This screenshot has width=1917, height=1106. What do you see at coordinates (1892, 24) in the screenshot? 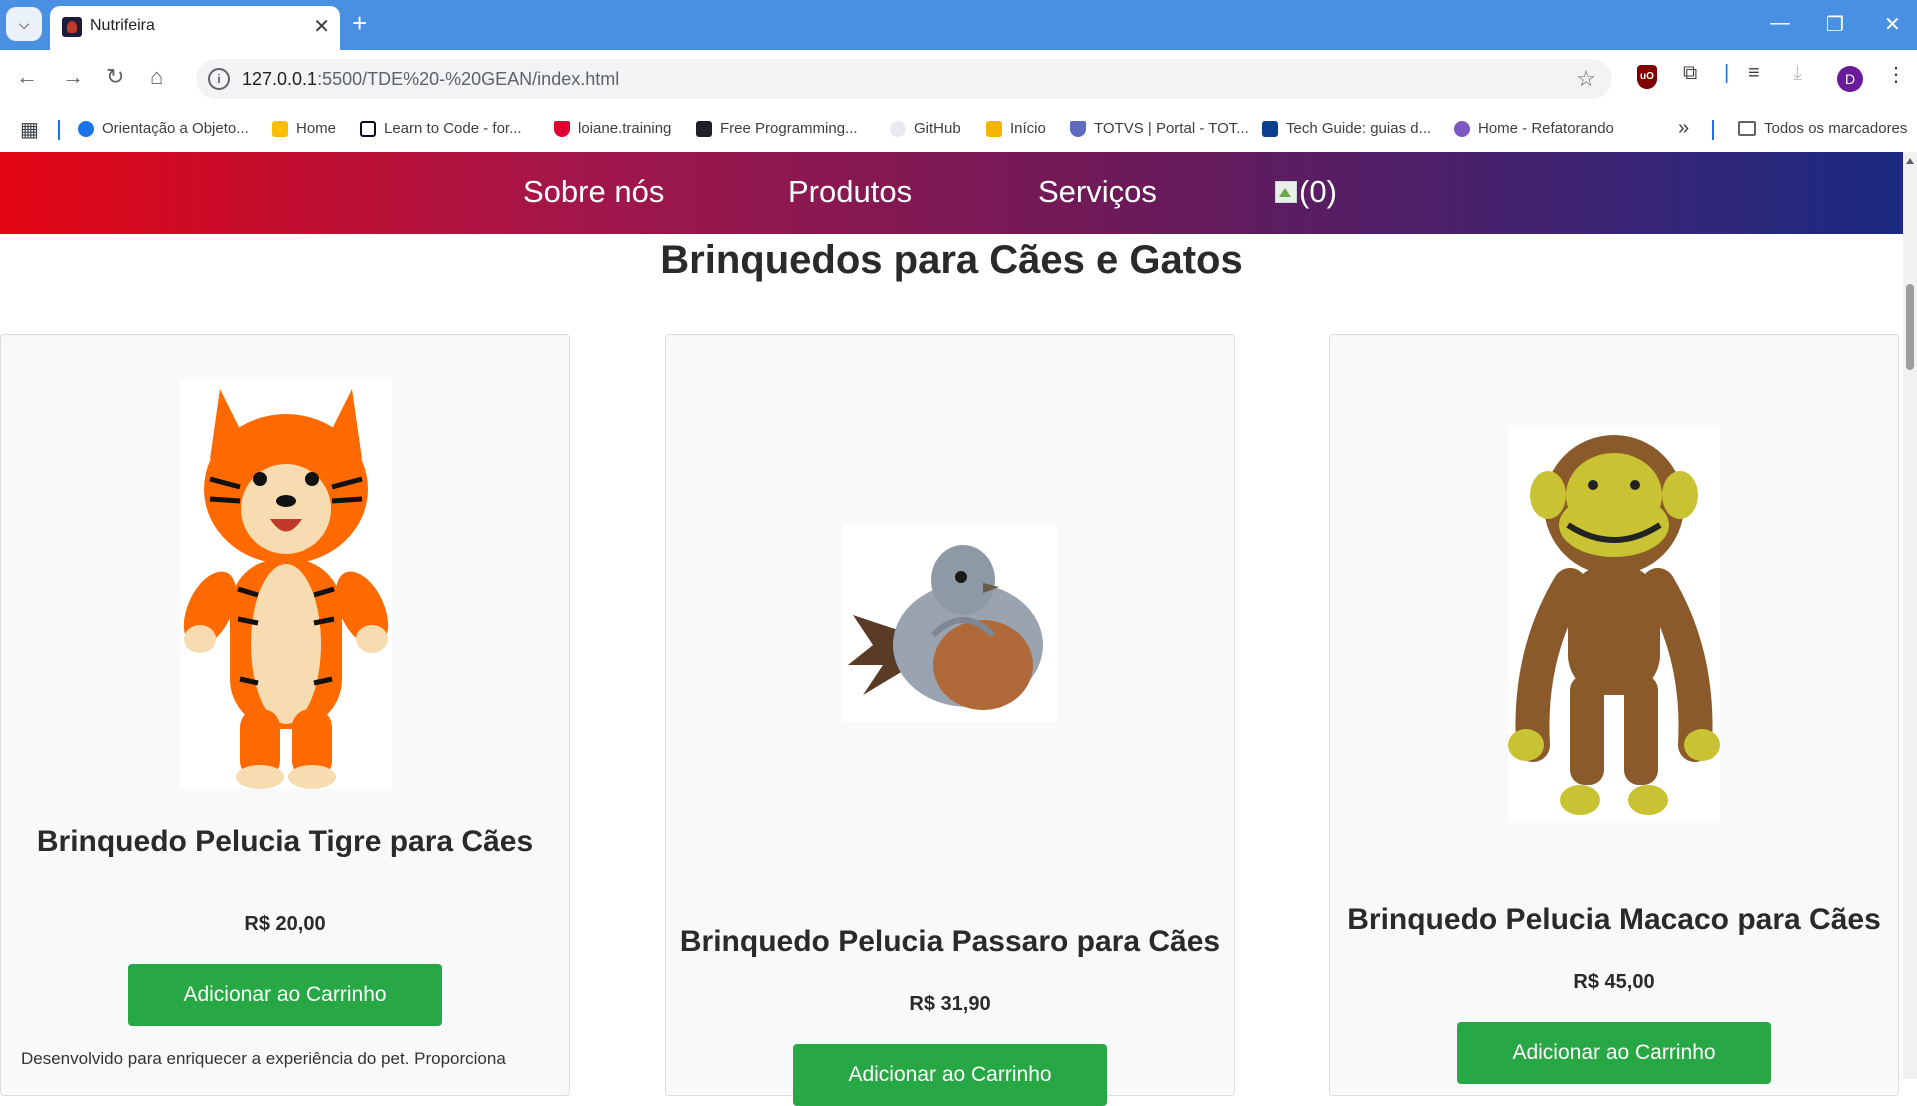
I see `window-close-icon: ✕` at bounding box center [1892, 24].